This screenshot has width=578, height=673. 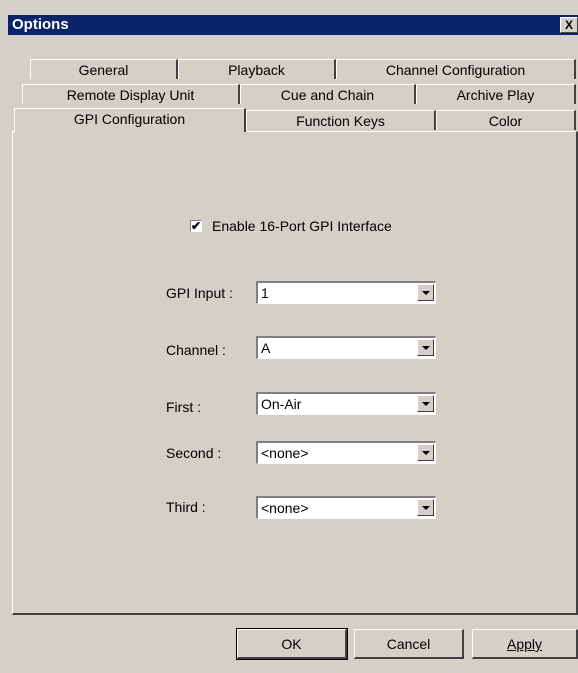 I want to click on apply-button: Apply, so click(x=525, y=644).